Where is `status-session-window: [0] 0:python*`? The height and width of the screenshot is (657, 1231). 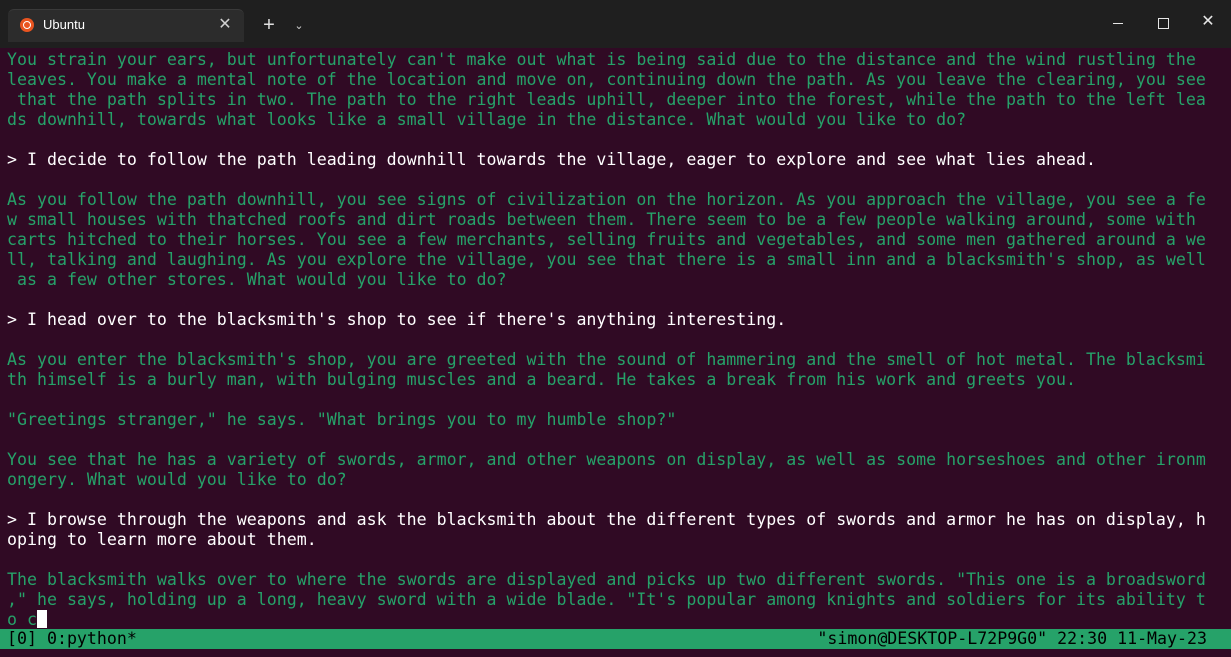
status-session-window: [0] 0:python* is located at coordinates (72, 638).